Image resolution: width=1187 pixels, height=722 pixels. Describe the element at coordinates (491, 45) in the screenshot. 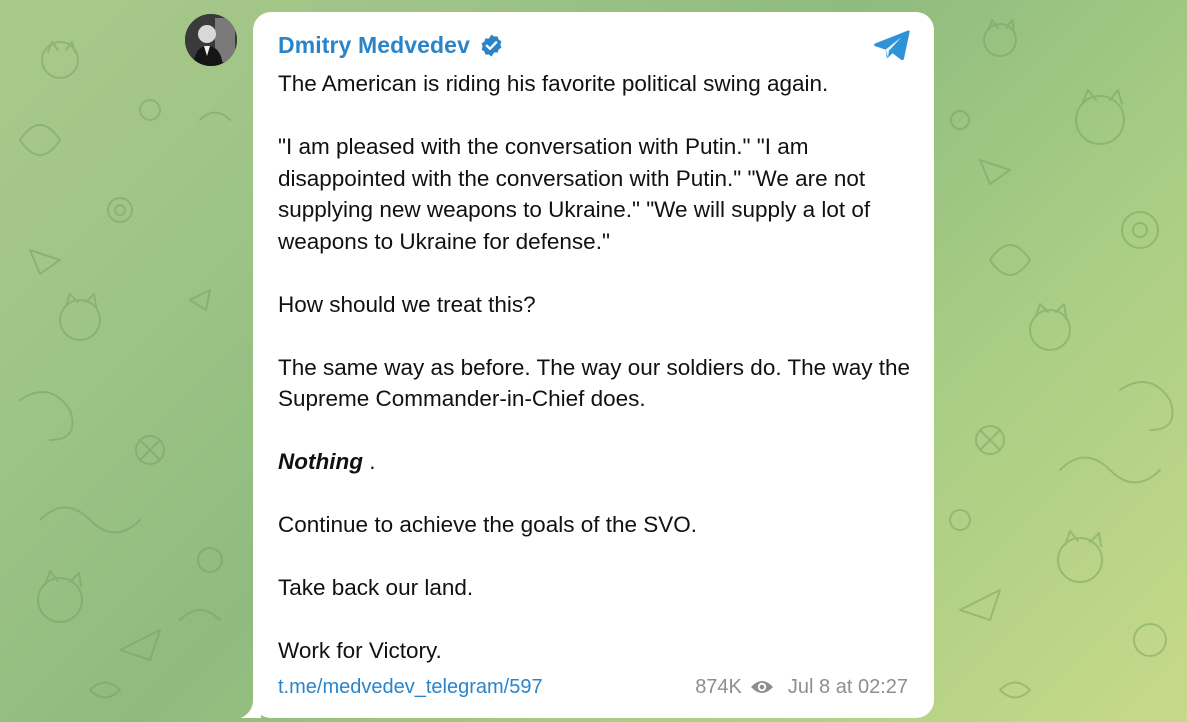

I see `verified-badge-icon` at that location.